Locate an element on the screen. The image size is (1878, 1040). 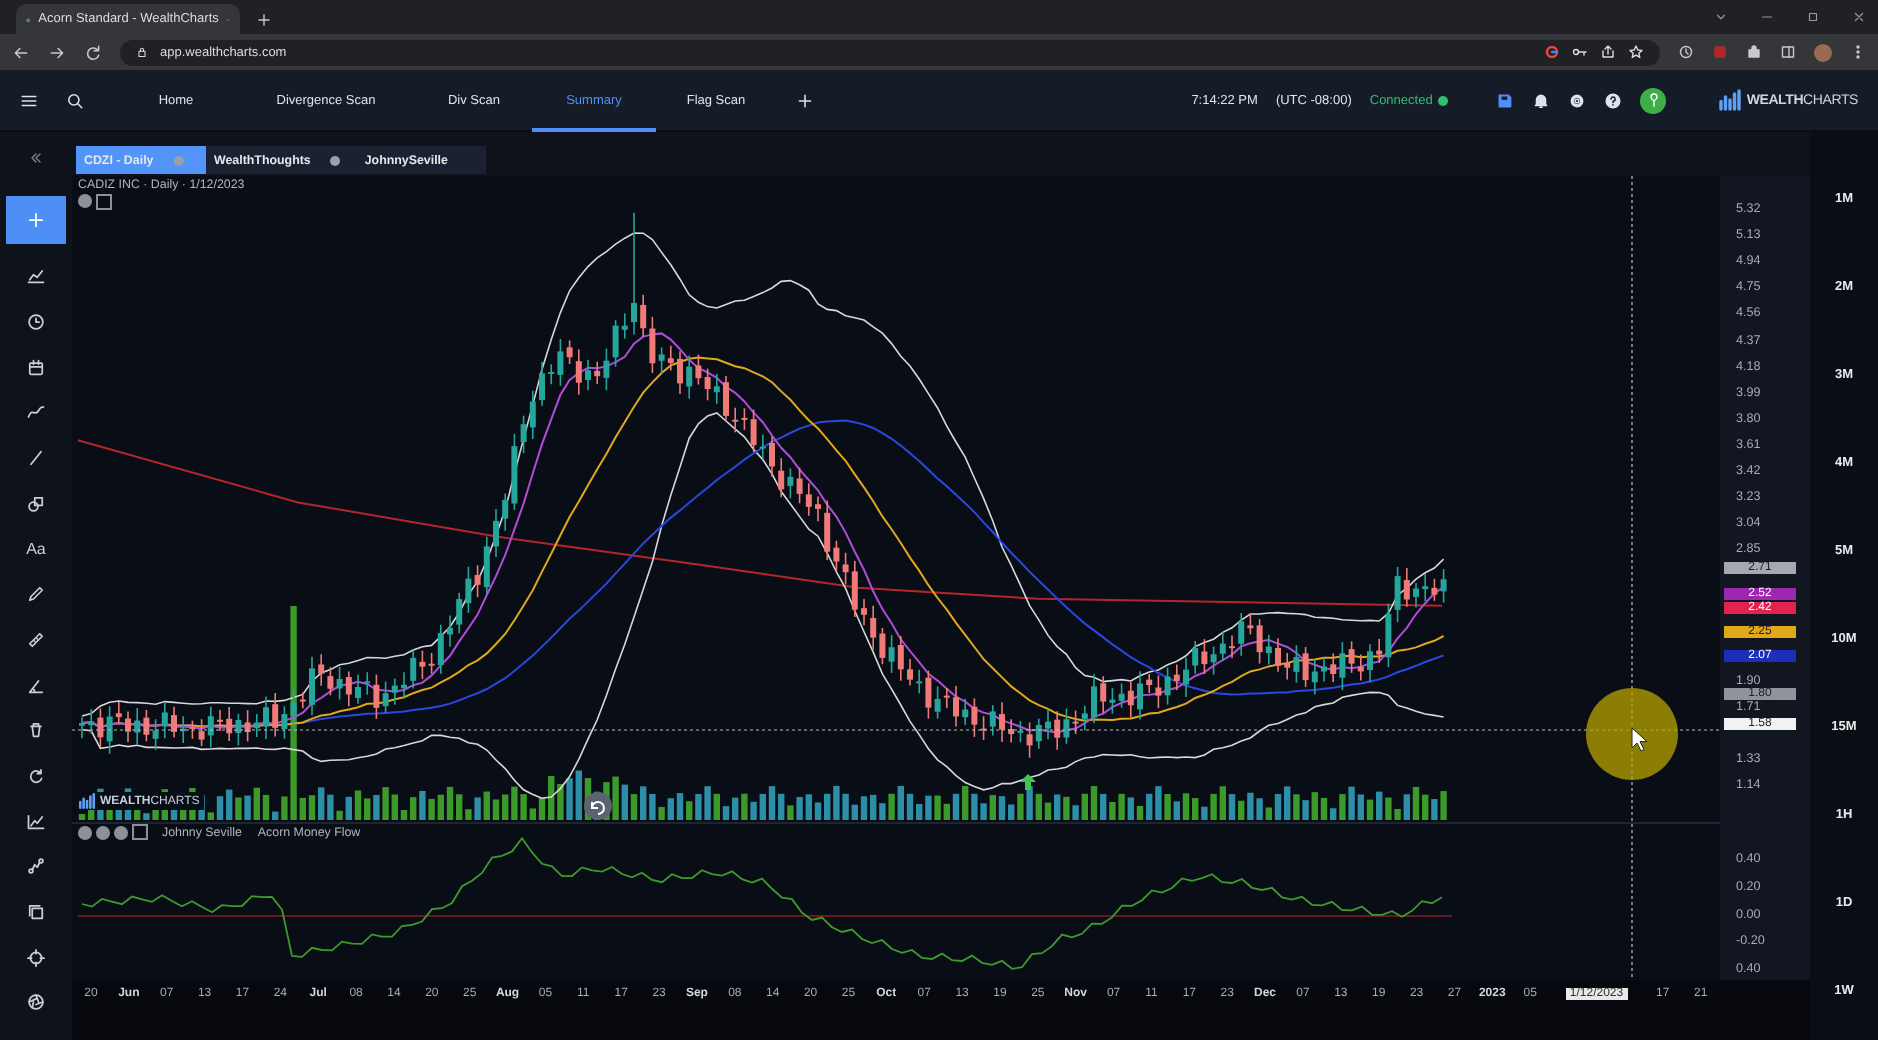
text-tool: Aa is located at coordinates (36, 548).